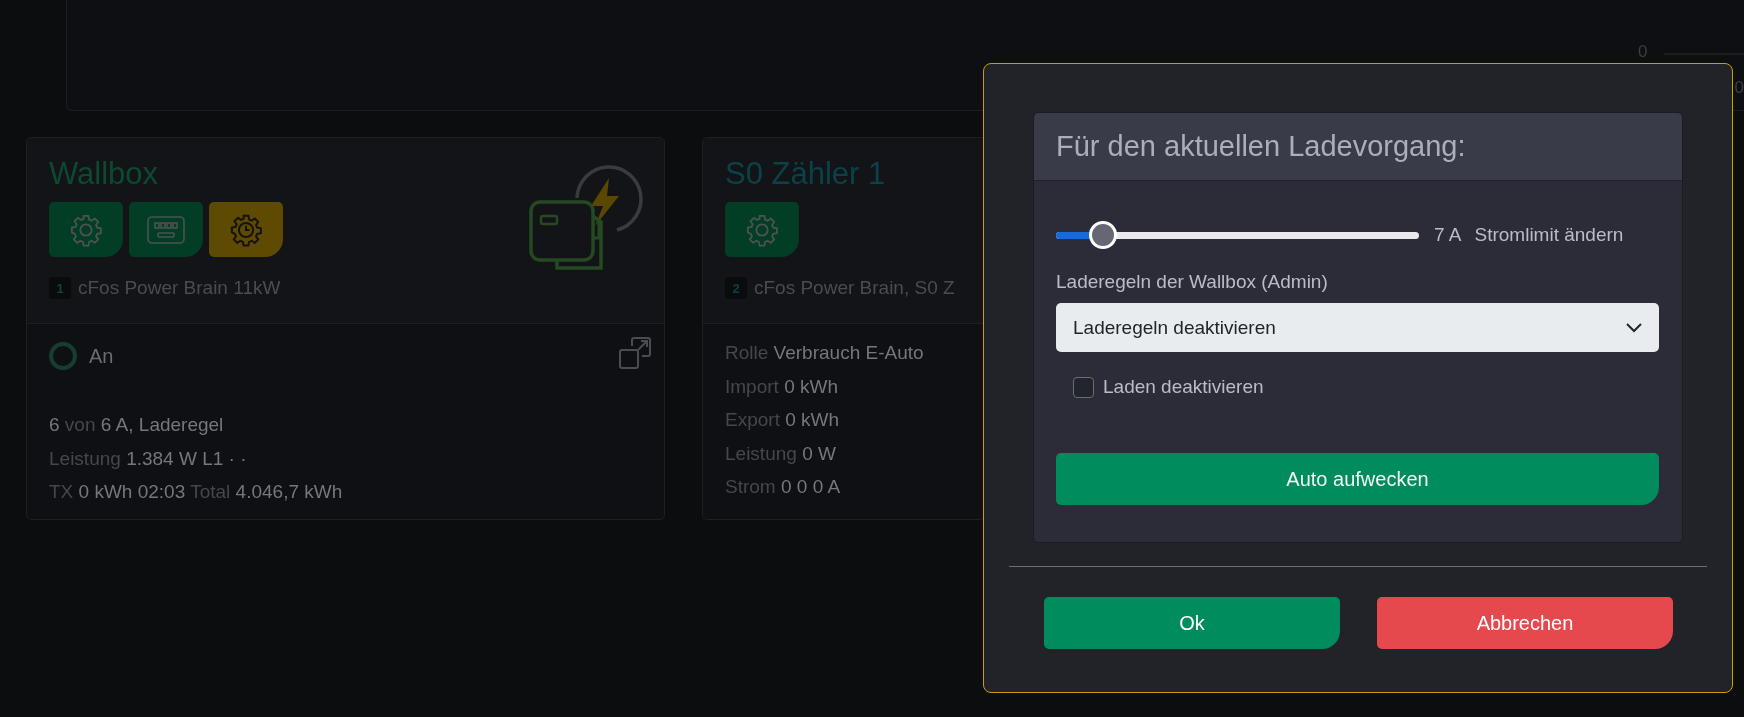 The height and width of the screenshot is (717, 1744). I want to click on index-badge: 1, so click(60, 288).